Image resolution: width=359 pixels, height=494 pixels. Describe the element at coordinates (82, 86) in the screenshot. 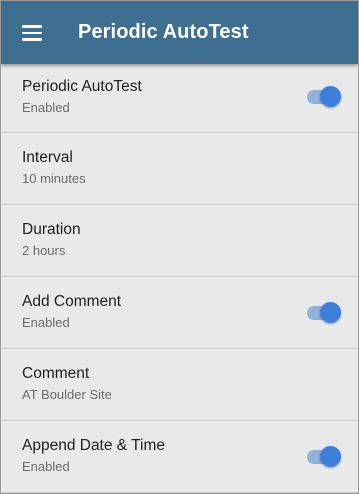

I see `setting-title: Periodic AutoTest` at that location.